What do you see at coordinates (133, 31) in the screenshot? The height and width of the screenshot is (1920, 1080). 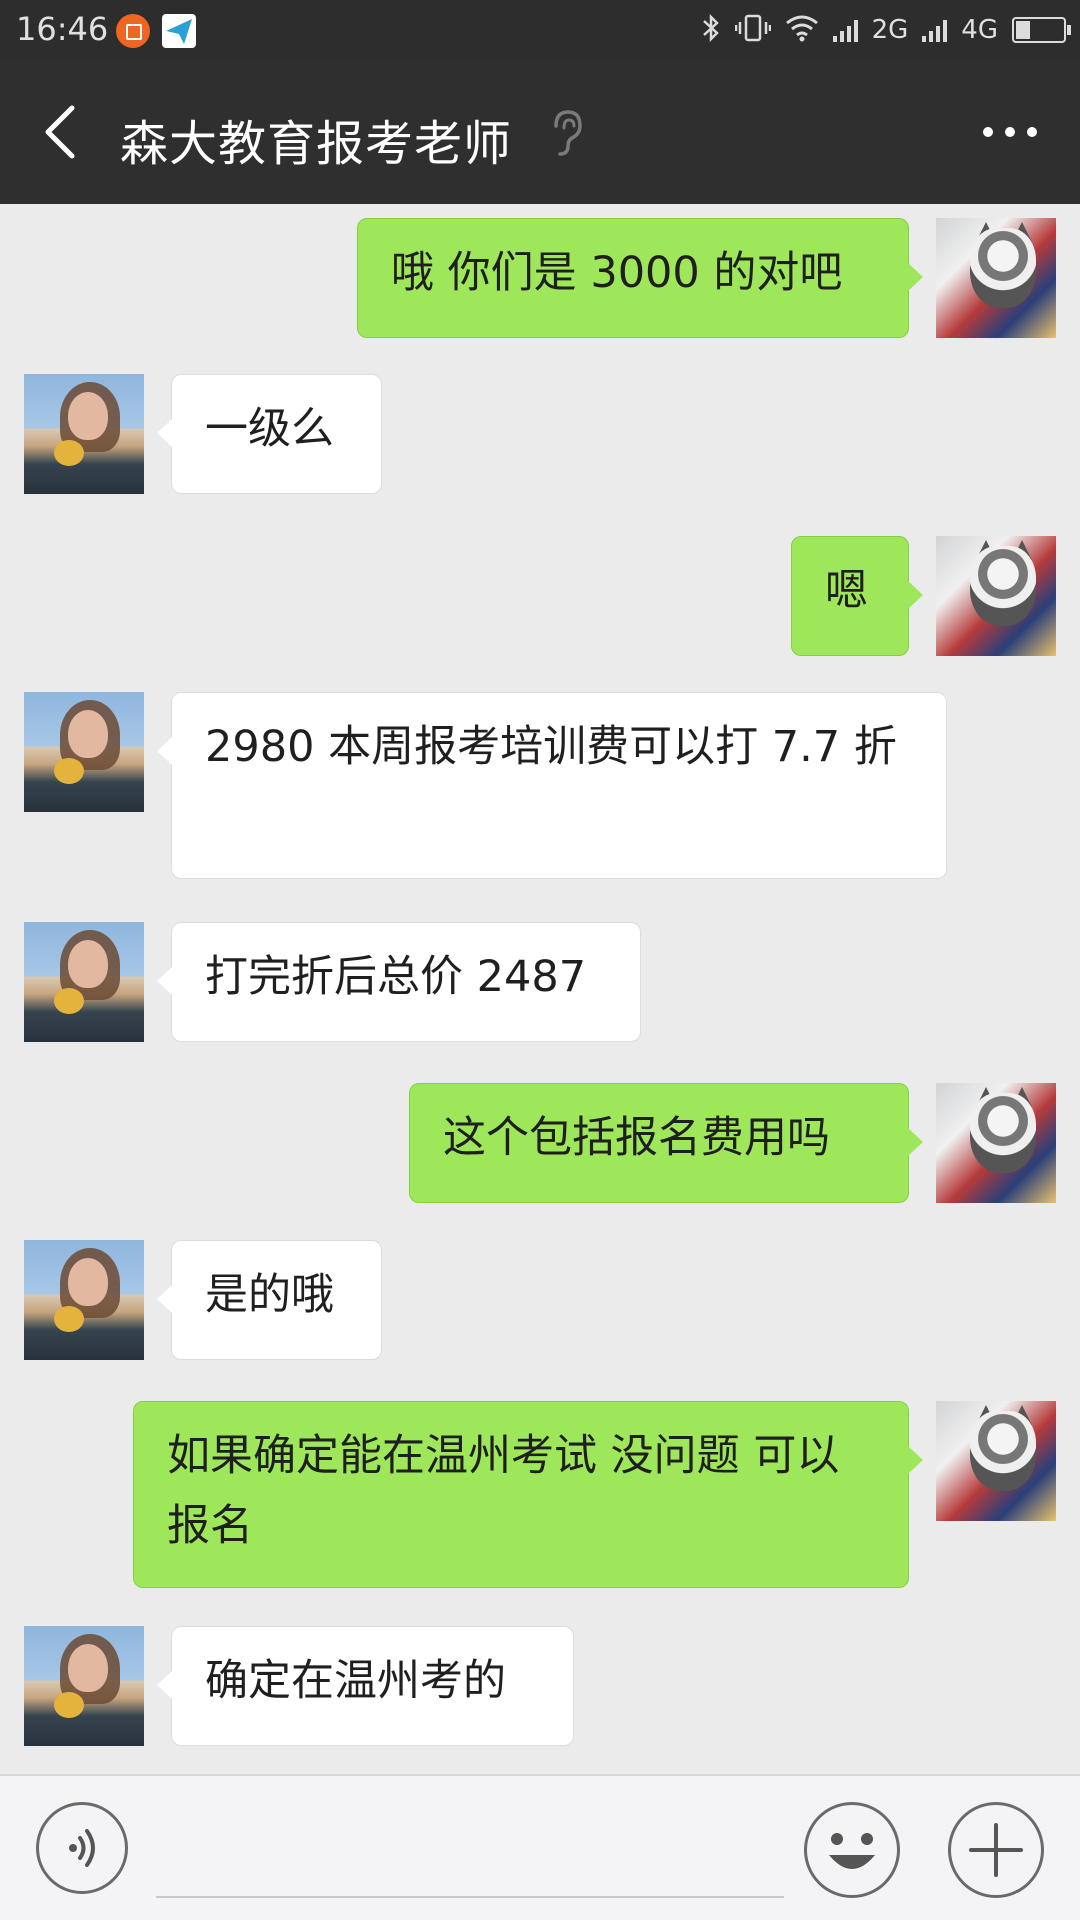 I see `notification-app-icon` at bounding box center [133, 31].